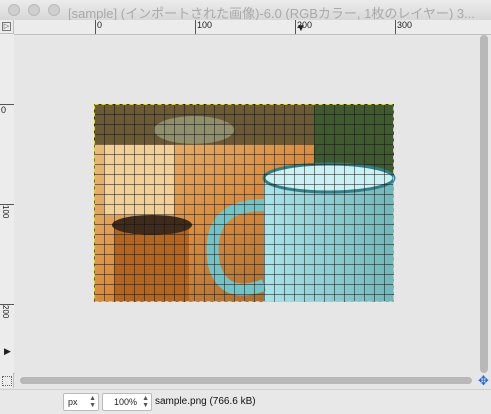 This screenshot has width=491, height=414. Describe the element at coordinates (7, 351) in the screenshot. I see `vertical-pointer-marker: ▶` at that location.